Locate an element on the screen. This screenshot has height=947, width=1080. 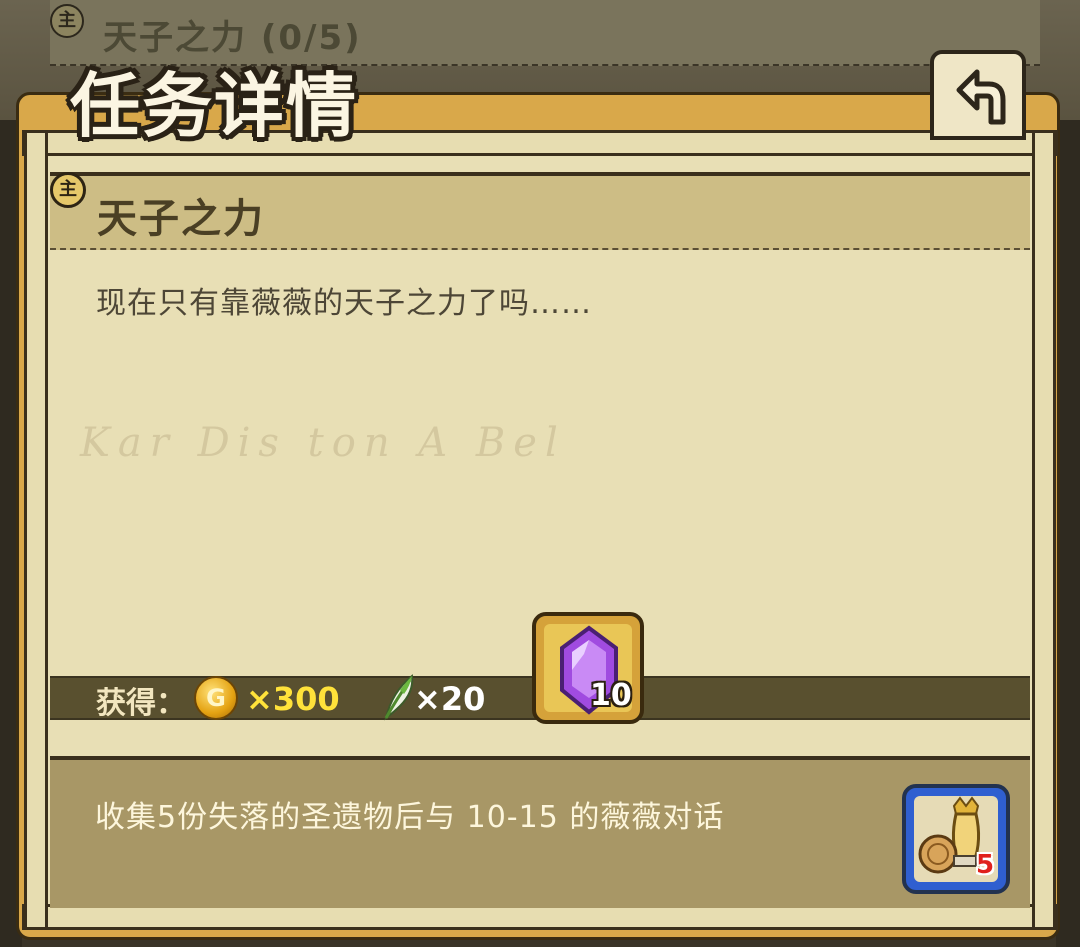
gem-count: 10 is located at coordinates (611, 695).